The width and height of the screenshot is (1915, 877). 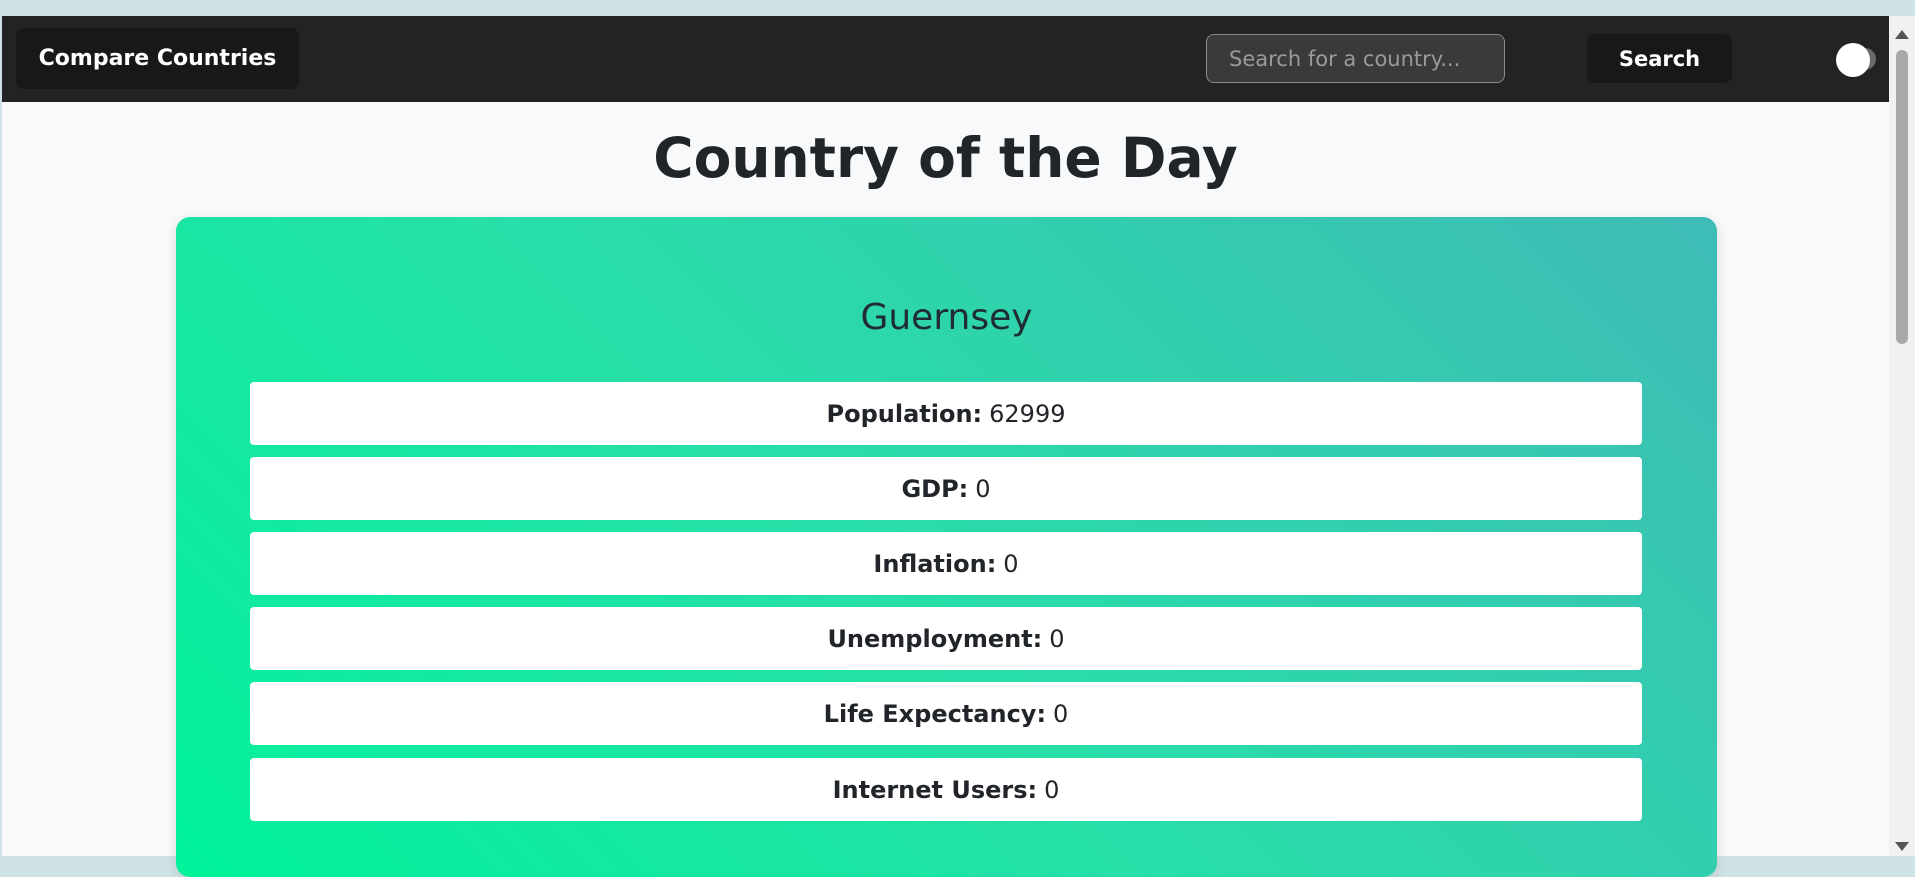 I want to click on stat-value: 62999, so click(x=1027, y=413).